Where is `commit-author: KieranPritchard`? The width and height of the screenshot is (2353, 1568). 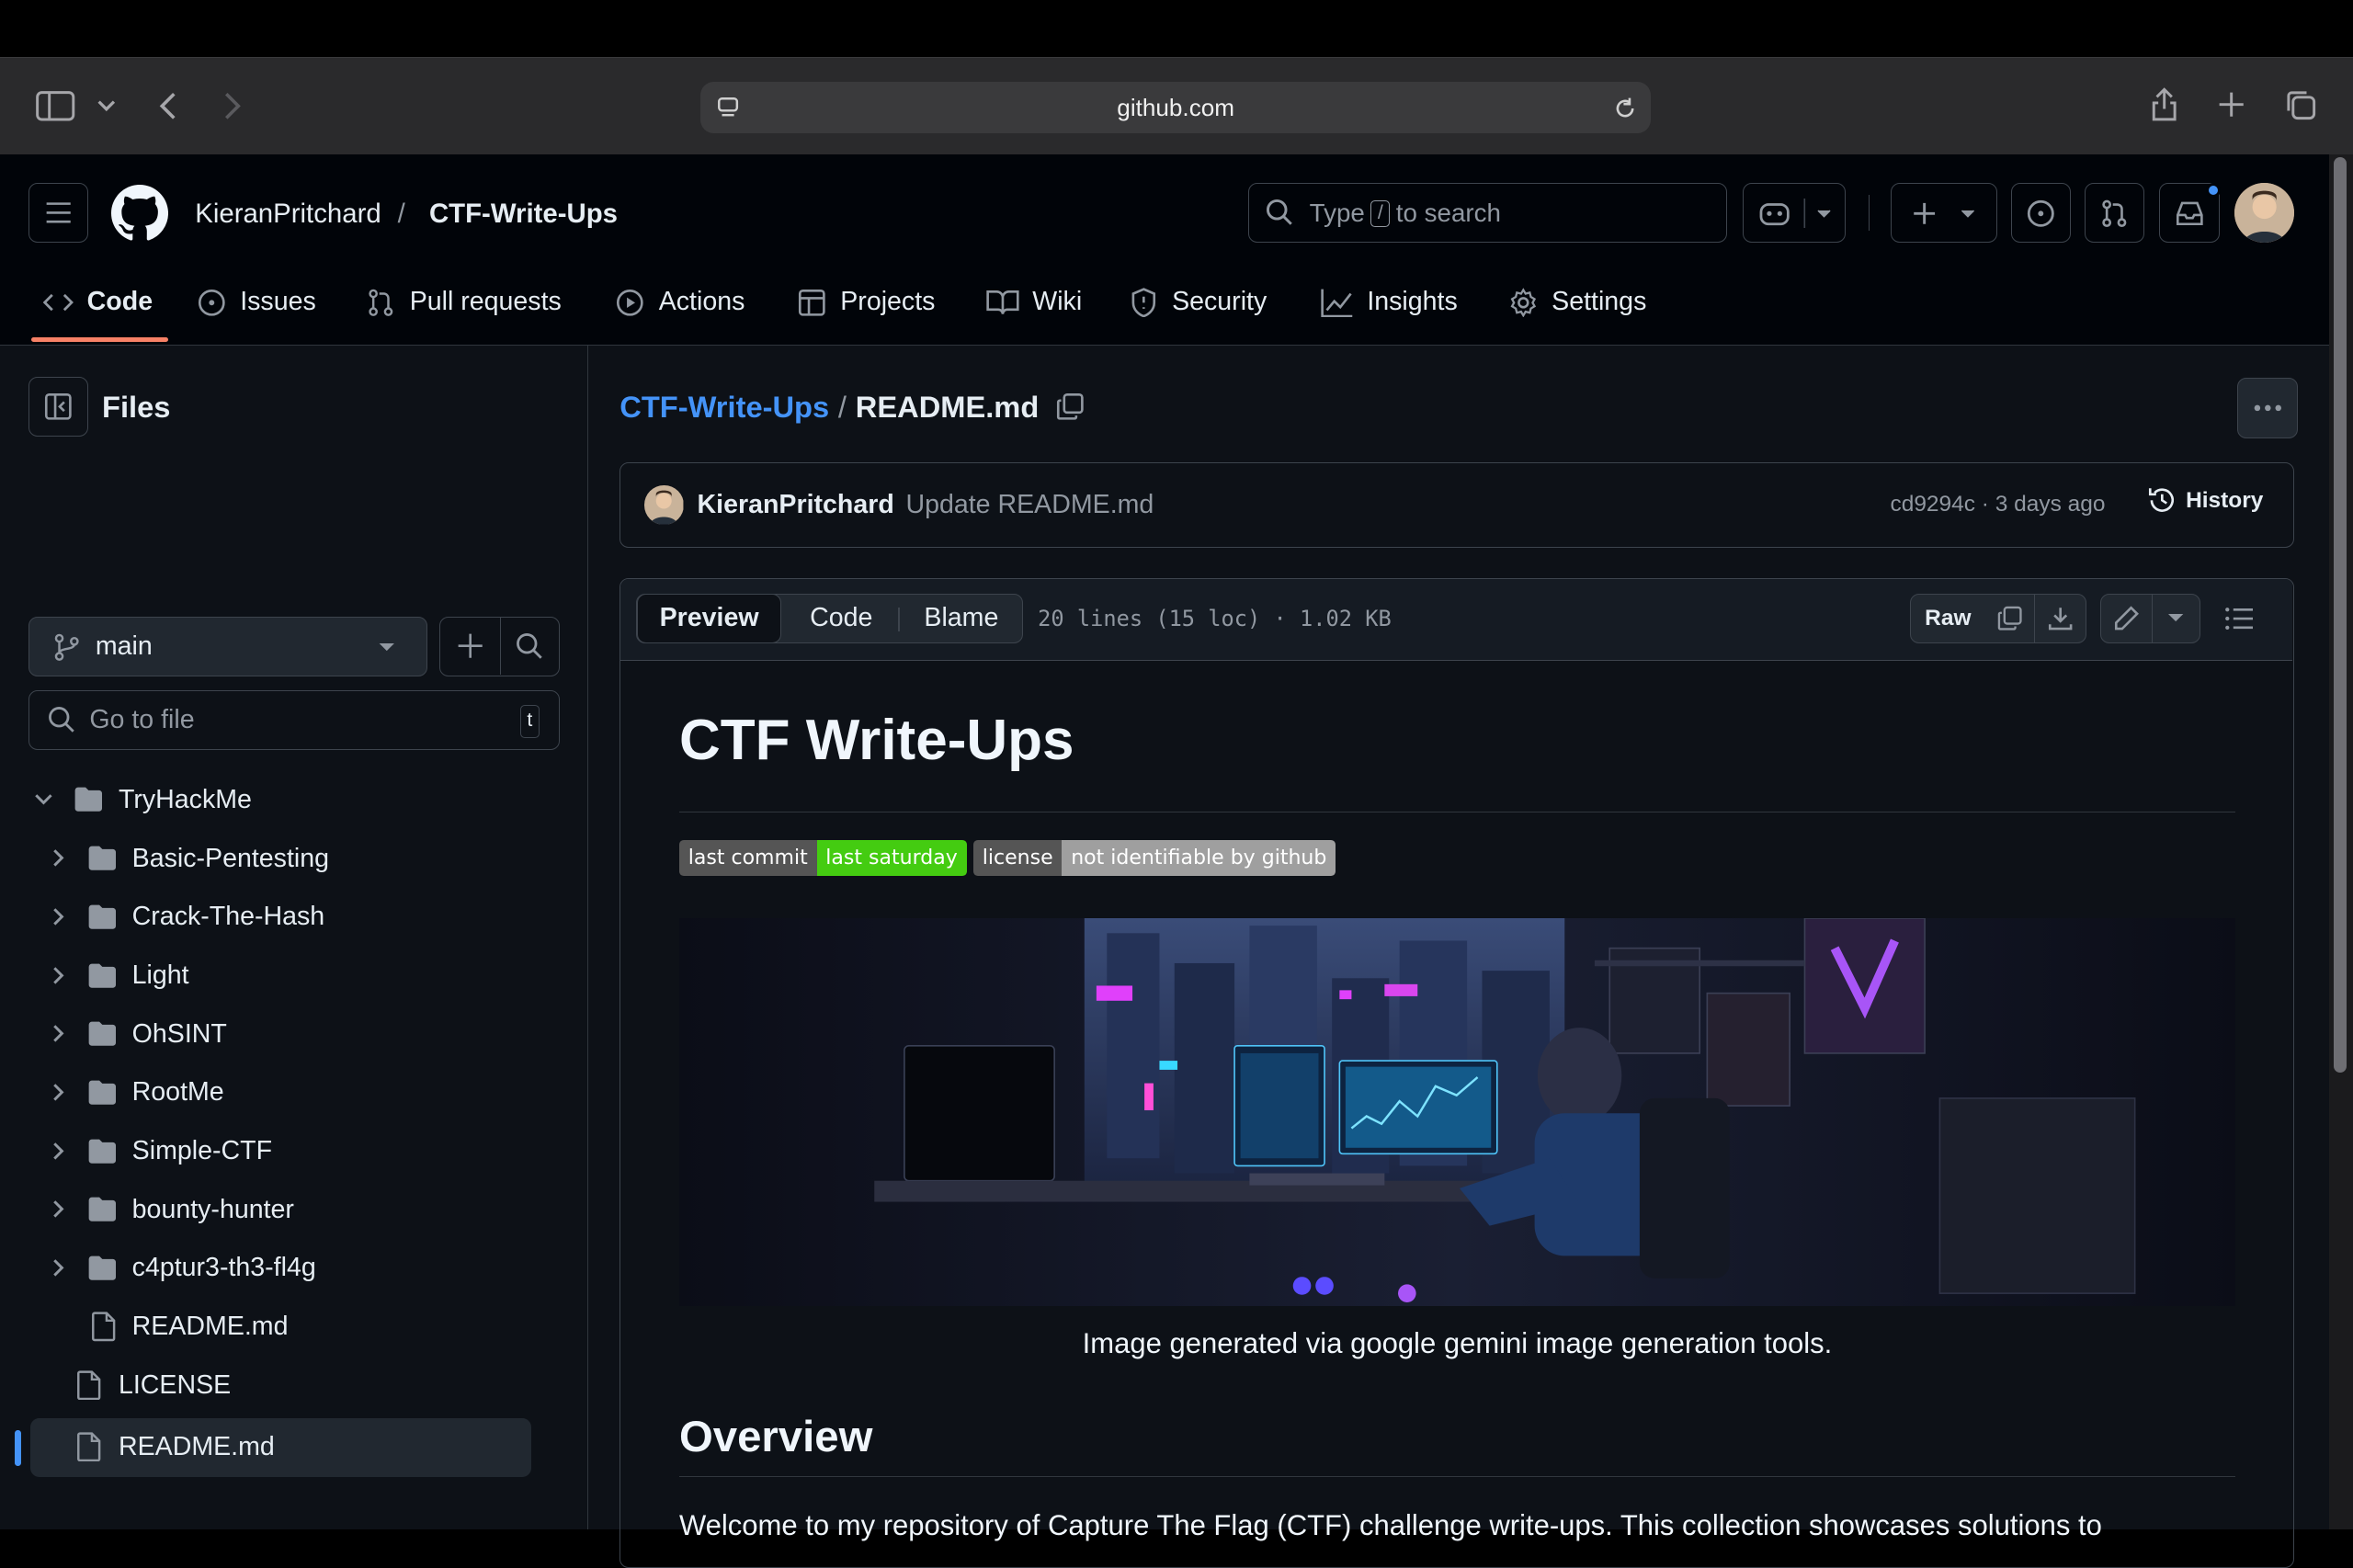
commit-author: KieranPritchard is located at coordinates (796, 505).